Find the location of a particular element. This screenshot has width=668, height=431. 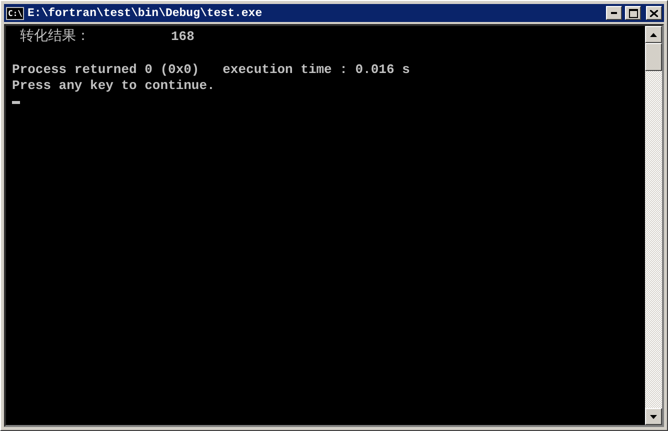

scrollbar-thumb is located at coordinates (653, 57).